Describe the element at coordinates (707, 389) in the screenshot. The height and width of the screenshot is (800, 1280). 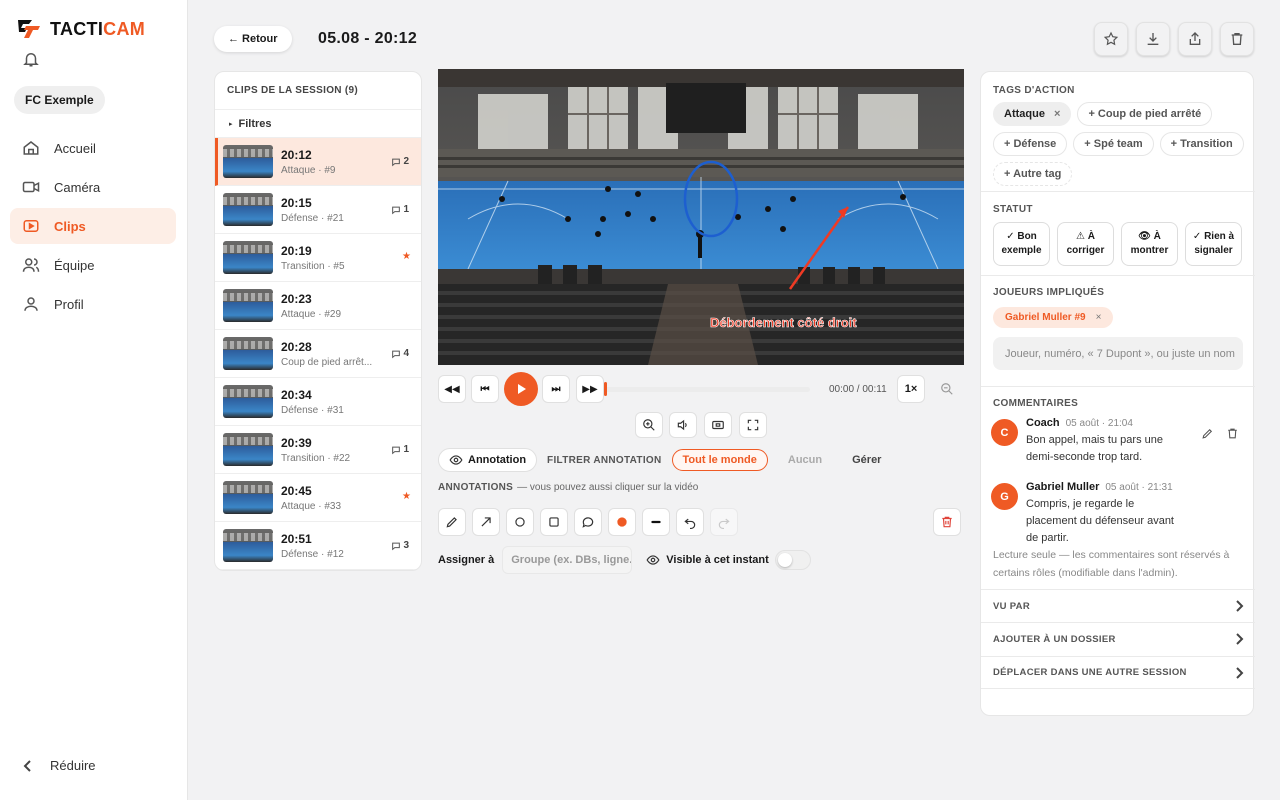
I see `timeline-scrubber` at that location.